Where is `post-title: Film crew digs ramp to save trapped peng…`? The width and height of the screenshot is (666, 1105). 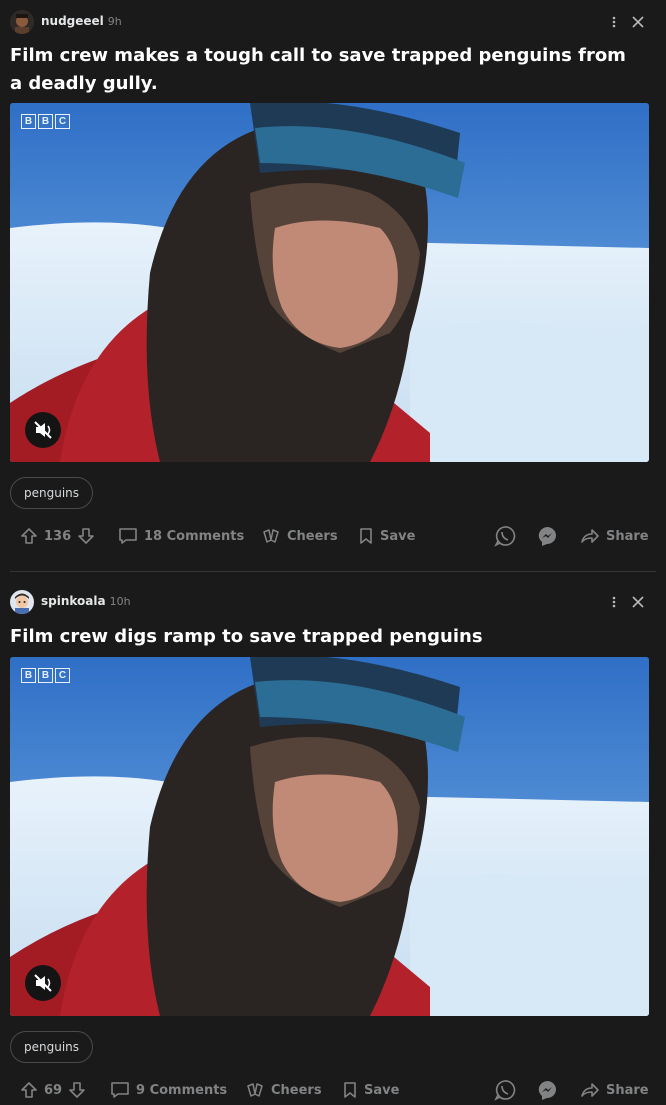
post-title: Film crew digs ramp to save trapped peng… is located at coordinates (325, 637).